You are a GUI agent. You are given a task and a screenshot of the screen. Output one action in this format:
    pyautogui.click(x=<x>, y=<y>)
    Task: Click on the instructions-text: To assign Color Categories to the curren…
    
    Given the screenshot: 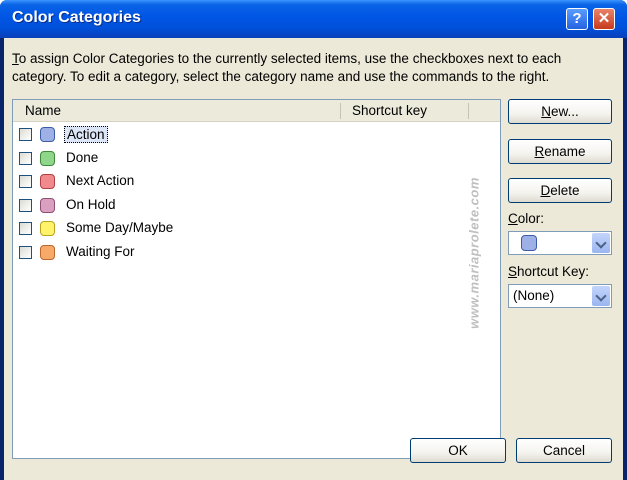 What is the action you would take?
    pyautogui.click(x=287, y=67)
    